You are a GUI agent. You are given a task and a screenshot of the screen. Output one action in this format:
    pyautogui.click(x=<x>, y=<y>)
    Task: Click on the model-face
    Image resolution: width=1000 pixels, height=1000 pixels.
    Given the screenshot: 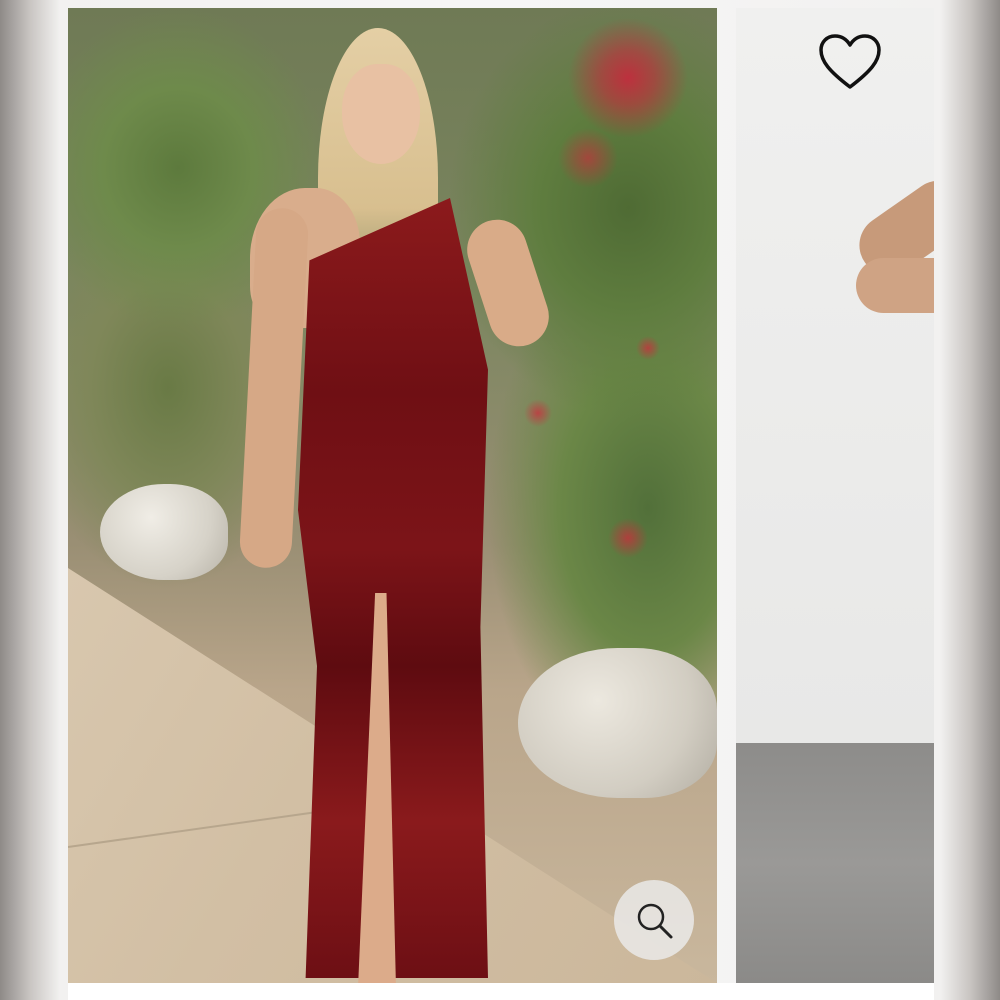 What is the action you would take?
    pyautogui.click(x=381, y=114)
    